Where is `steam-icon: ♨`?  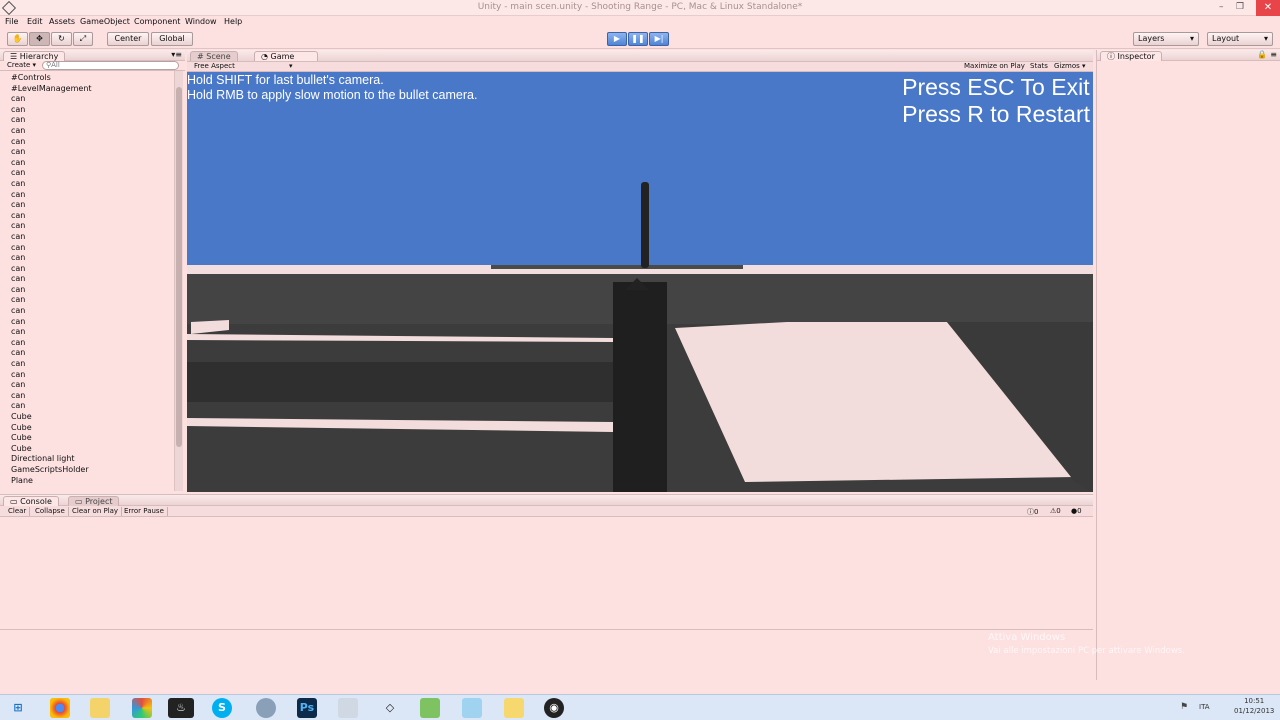
steam-icon: ♨ is located at coordinates (181, 708).